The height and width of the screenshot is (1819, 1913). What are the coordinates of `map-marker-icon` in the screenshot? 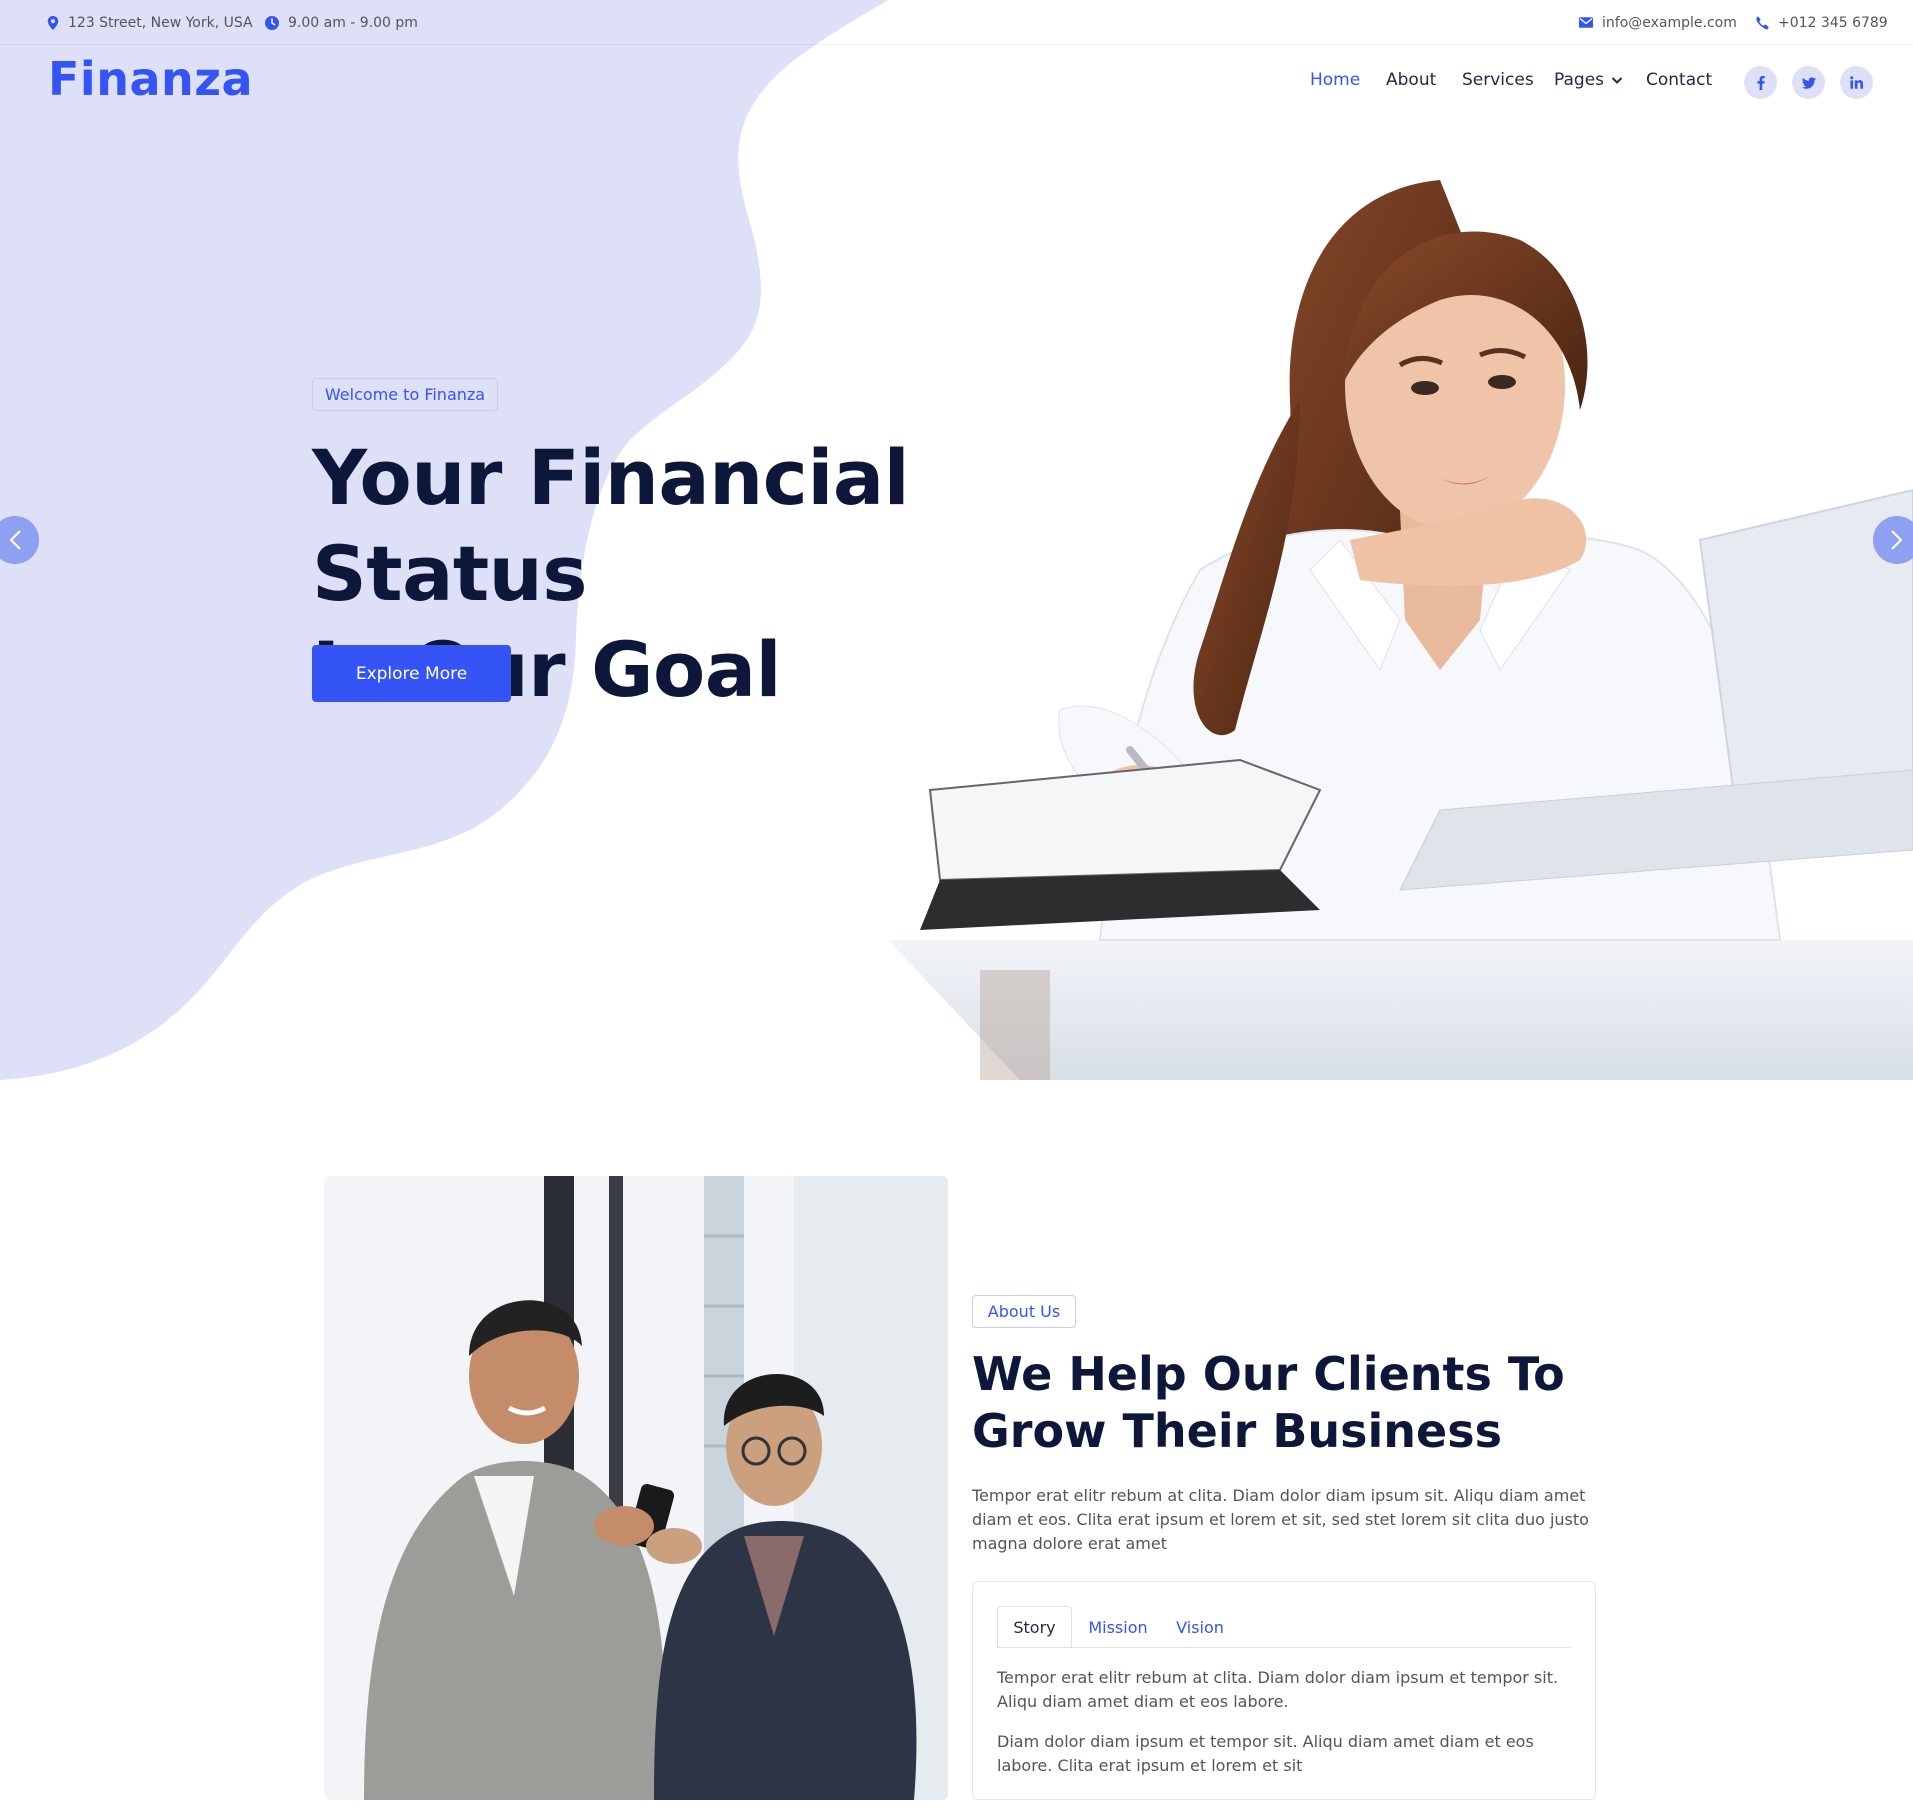 It's located at (53, 22).